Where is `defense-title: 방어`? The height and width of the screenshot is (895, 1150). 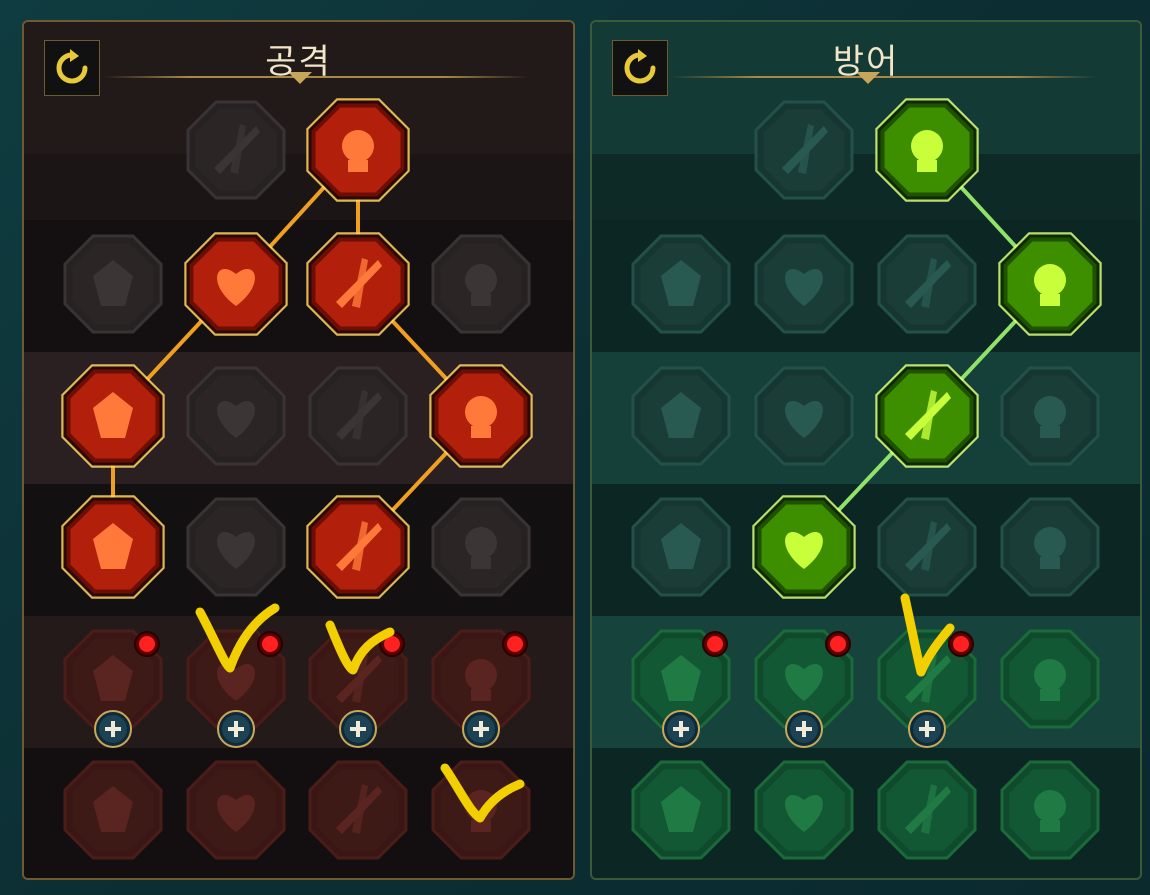
defense-title: 방어 is located at coordinates (866, 62).